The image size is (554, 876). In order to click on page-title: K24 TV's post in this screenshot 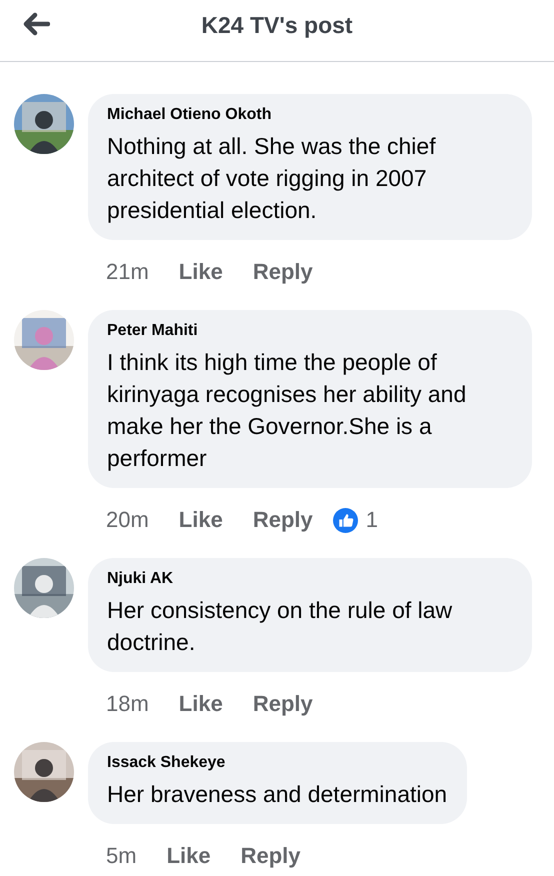, I will do `click(277, 26)`.